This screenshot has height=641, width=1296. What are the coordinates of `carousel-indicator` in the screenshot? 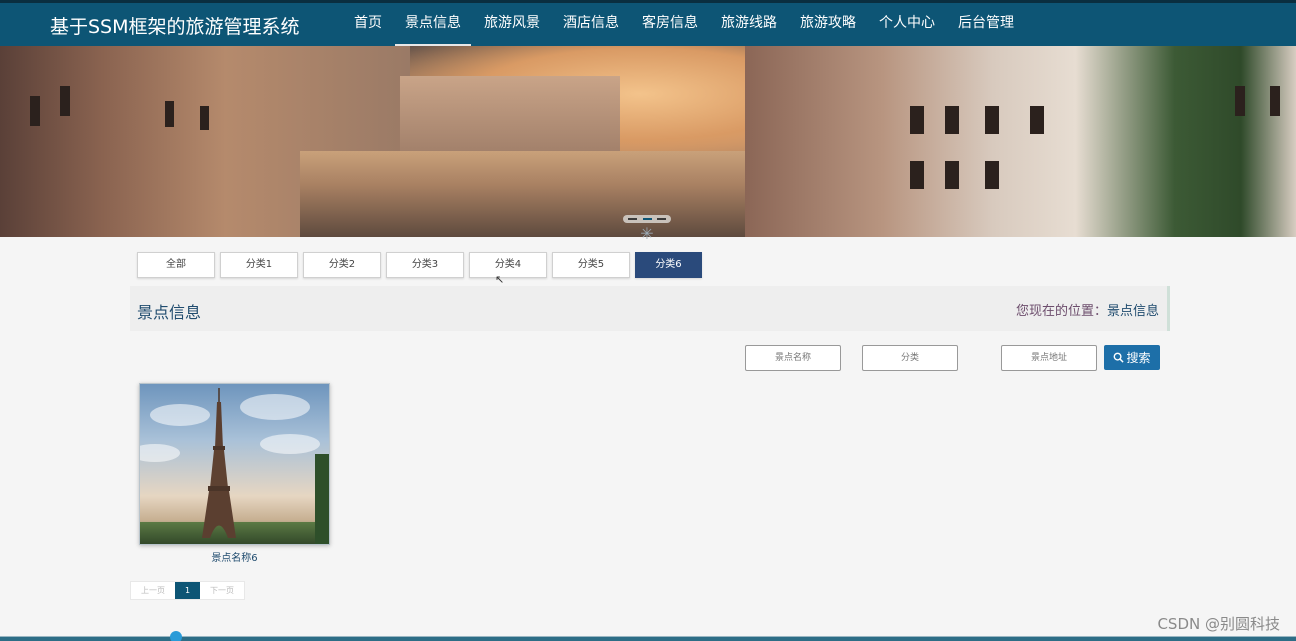 It's located at (647, 219).